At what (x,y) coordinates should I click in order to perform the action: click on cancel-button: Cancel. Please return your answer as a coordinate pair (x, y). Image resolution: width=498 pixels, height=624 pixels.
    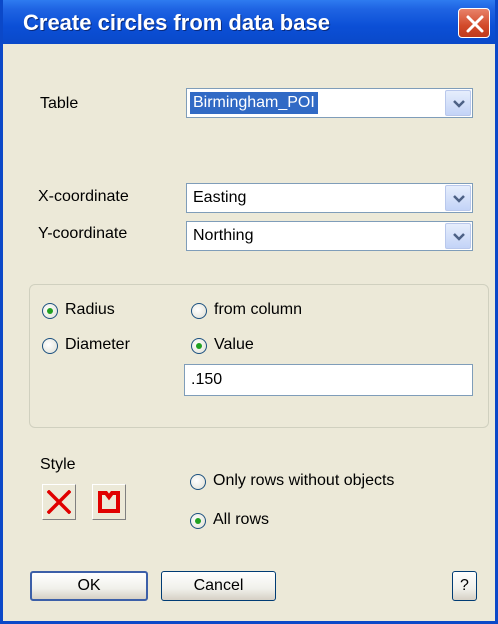
    Looking at the image, I should click on (218, 586).